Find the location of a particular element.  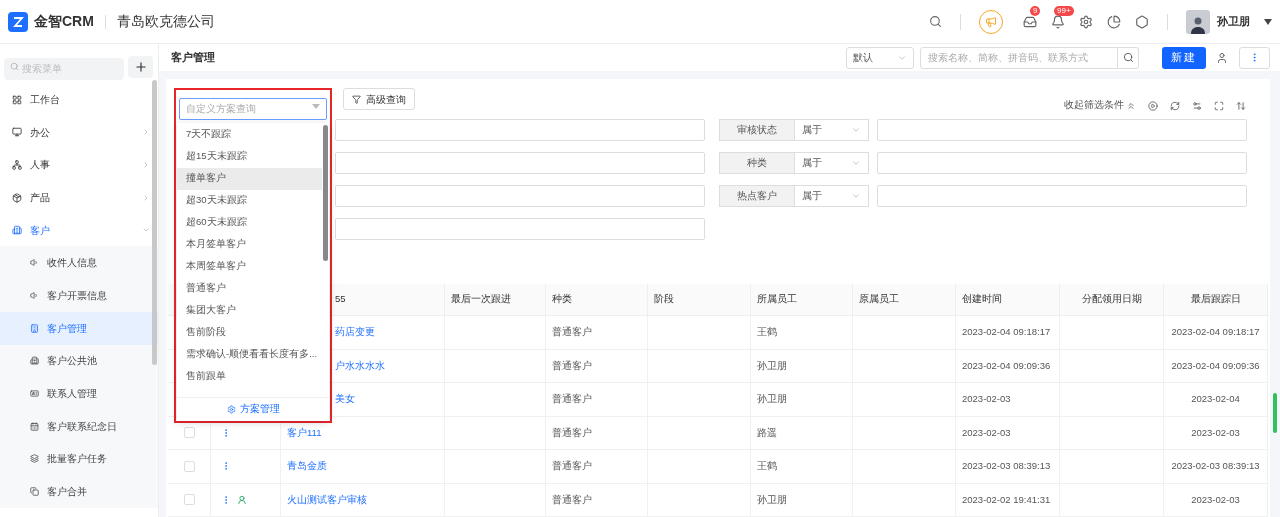

network-icon is located at coordinates (17, 165).